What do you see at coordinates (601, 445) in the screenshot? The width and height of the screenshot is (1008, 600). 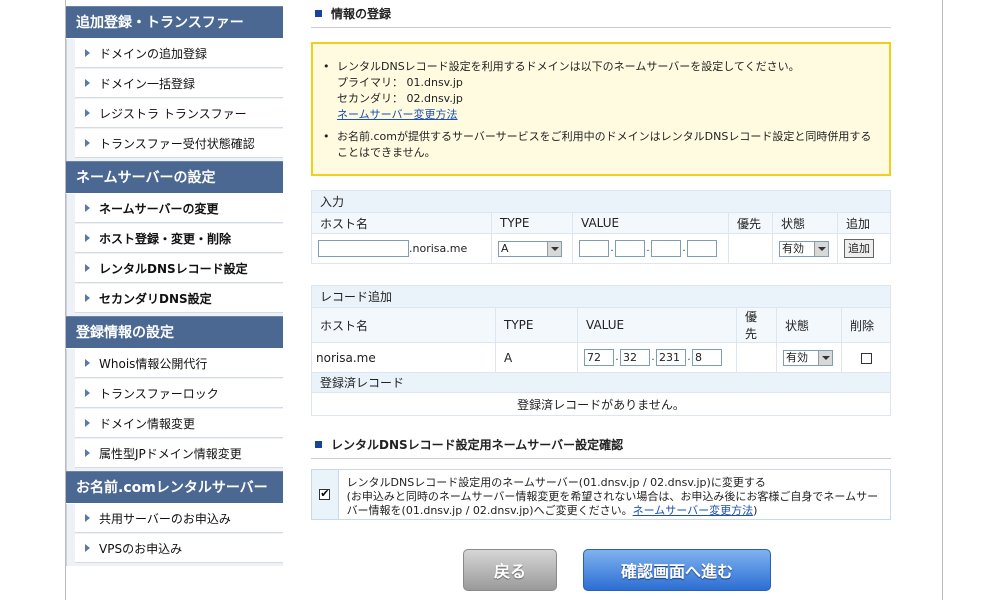 I see `confirm-heading: レンタルDNSレコード設定用ネームサーバー設定確認` at bounding box center [601, 445].